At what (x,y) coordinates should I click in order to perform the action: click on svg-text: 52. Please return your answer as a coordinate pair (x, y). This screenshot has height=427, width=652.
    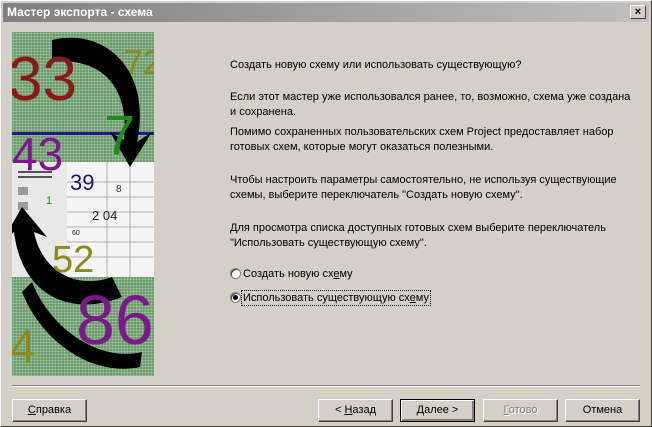
    Looking at the image, I should click on (73, 260).